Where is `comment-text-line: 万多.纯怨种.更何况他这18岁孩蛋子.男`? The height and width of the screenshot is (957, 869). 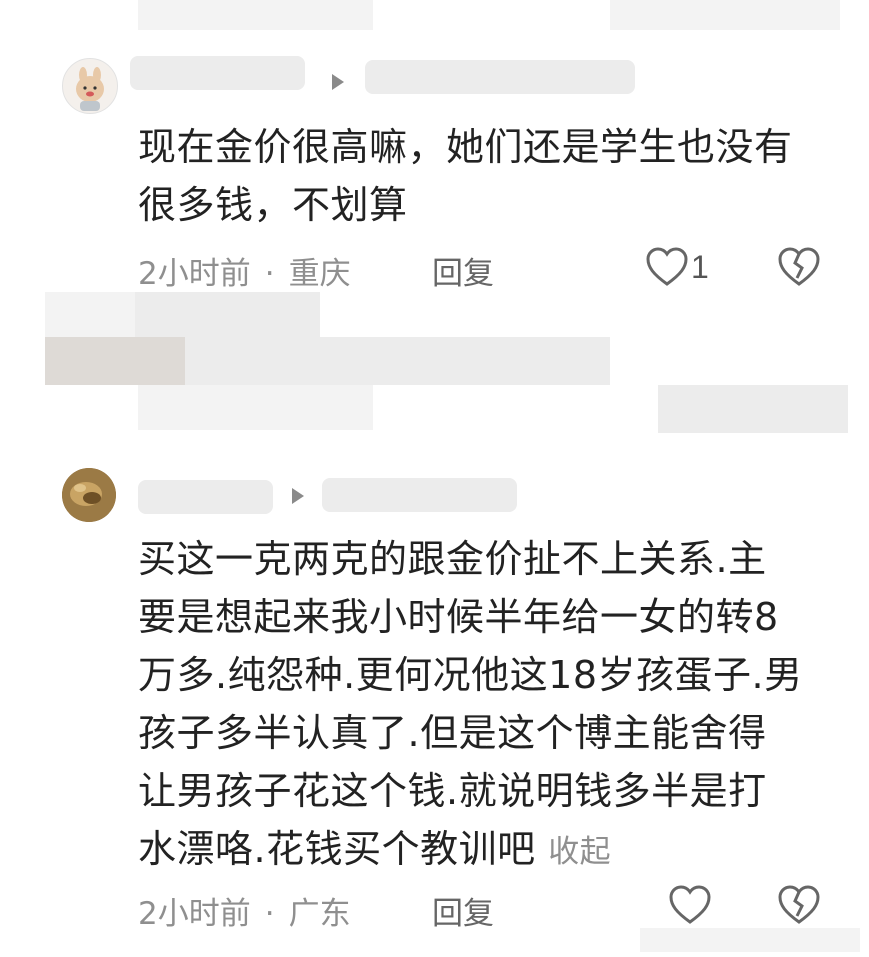
comment-text-line: 万多.纯怨种.更何况他这18岁孩蛋子.男 is located at coordinates (470, 675).